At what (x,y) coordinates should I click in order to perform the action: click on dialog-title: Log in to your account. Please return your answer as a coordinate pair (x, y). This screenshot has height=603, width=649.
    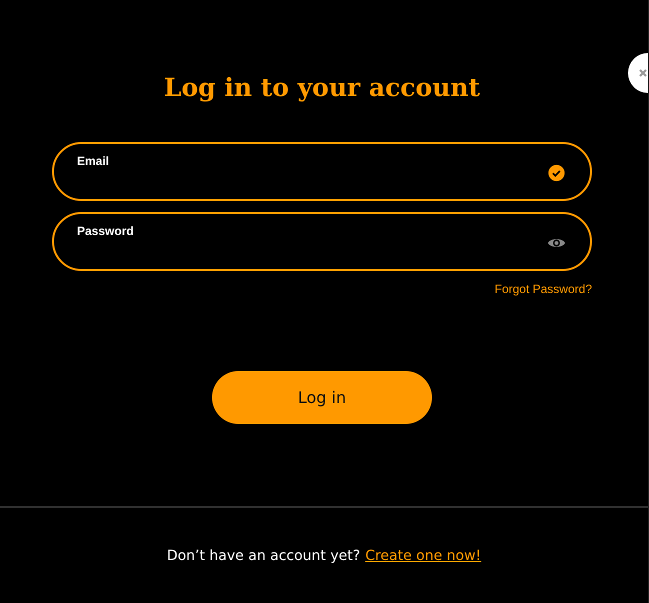
    Looking at the image, I should click on (322, 88).